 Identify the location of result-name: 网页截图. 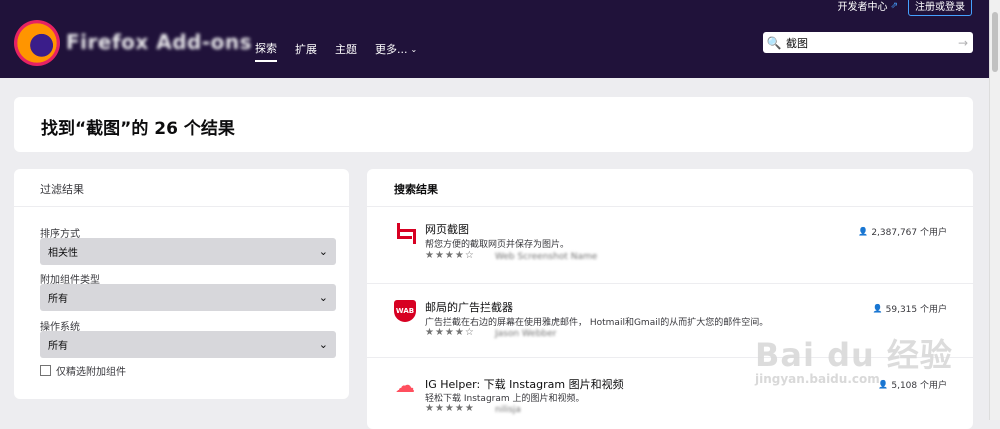
(447, 229).